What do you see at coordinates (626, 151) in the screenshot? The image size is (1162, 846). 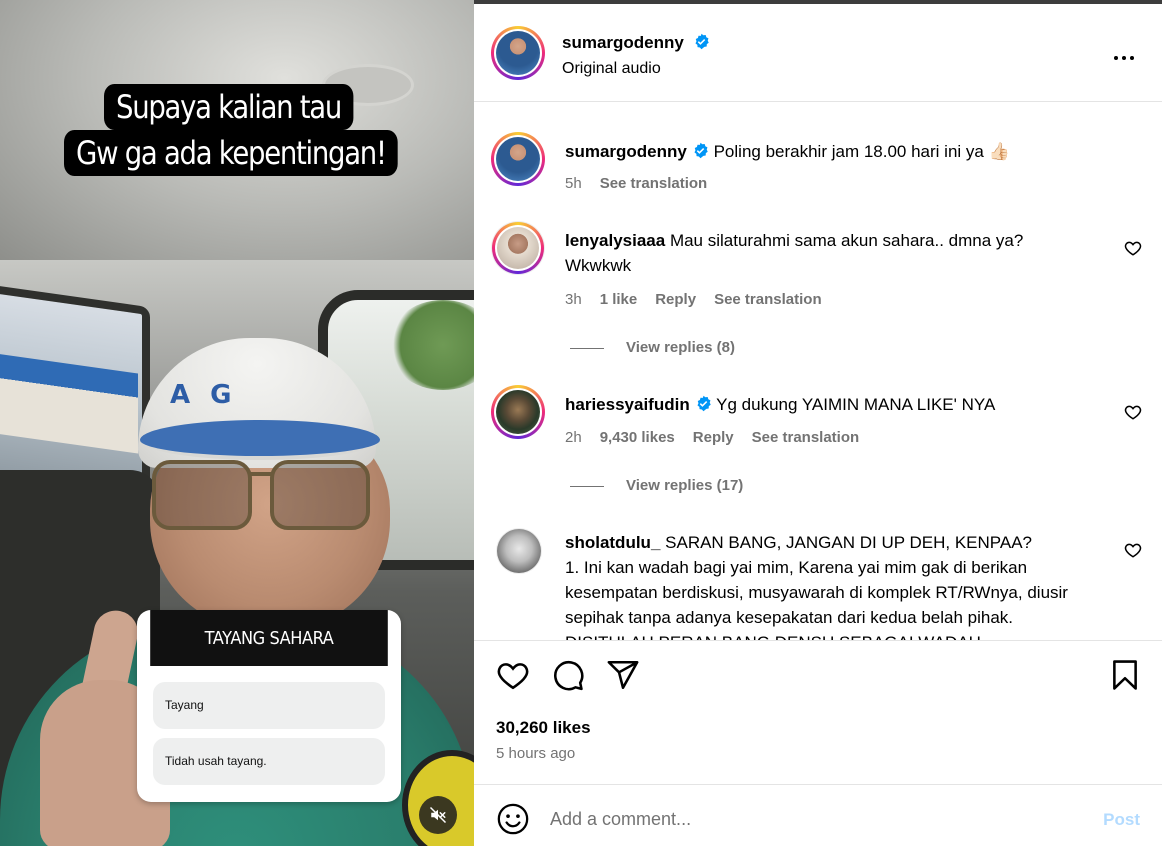 I see `caption-username: sumargodenny` at bounding box center [626, 151].